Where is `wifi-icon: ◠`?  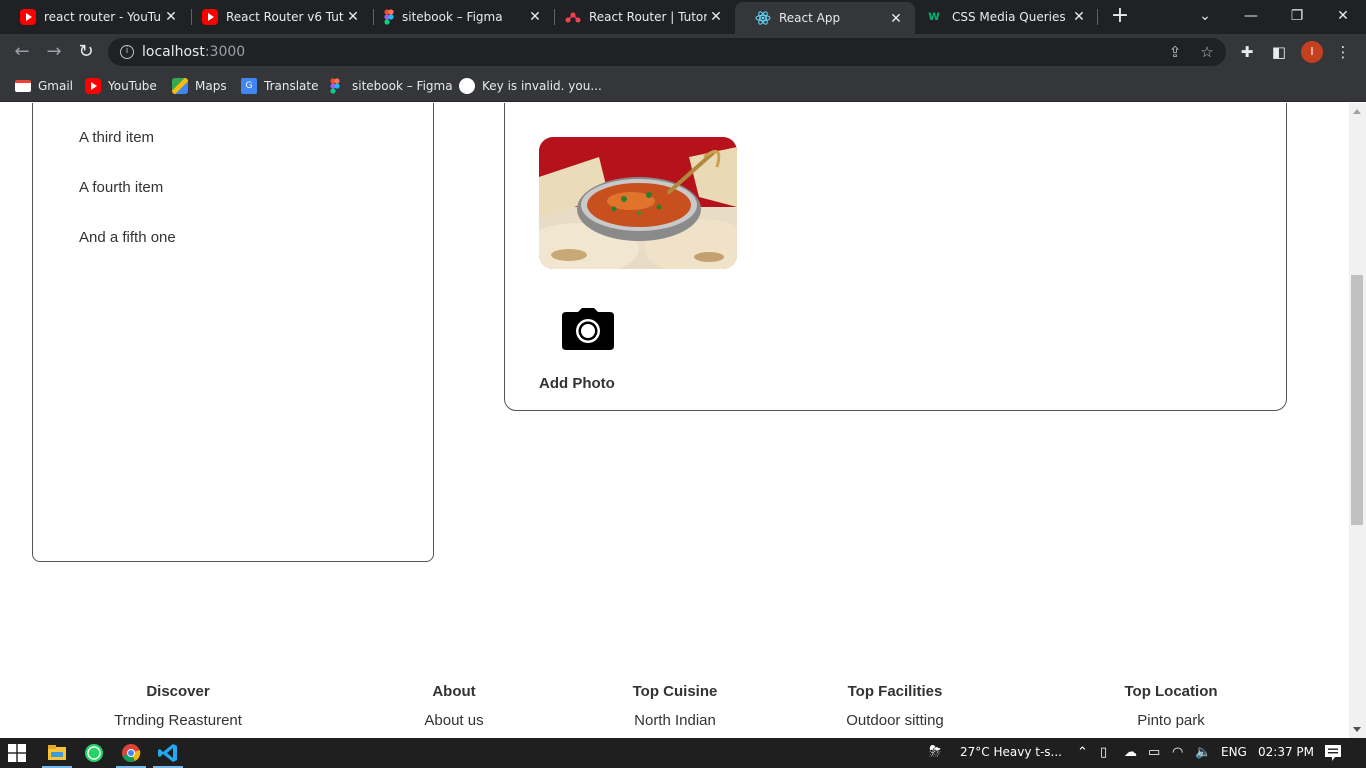
wifi-icon: ◠ is located at coordinates (1177, 753).